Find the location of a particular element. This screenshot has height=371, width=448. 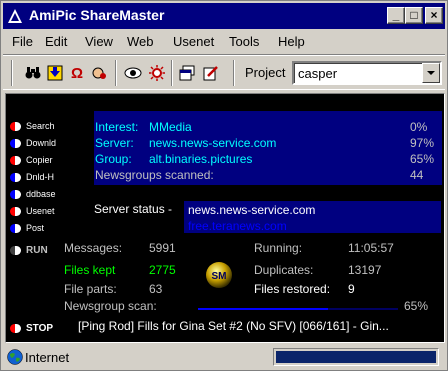

scan-progress-bar is located at coordinates (298, 309).